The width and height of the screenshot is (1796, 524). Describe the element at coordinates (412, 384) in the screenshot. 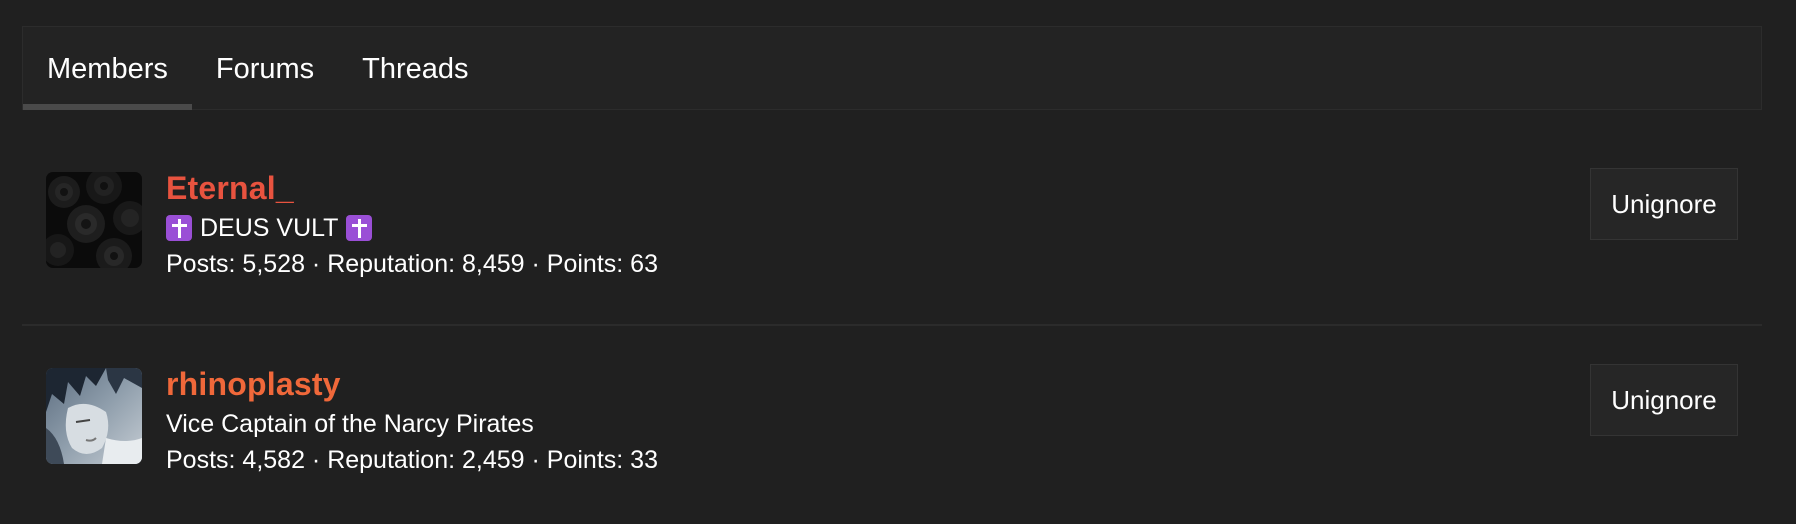

I see `username: rhinoplasty` at that location.